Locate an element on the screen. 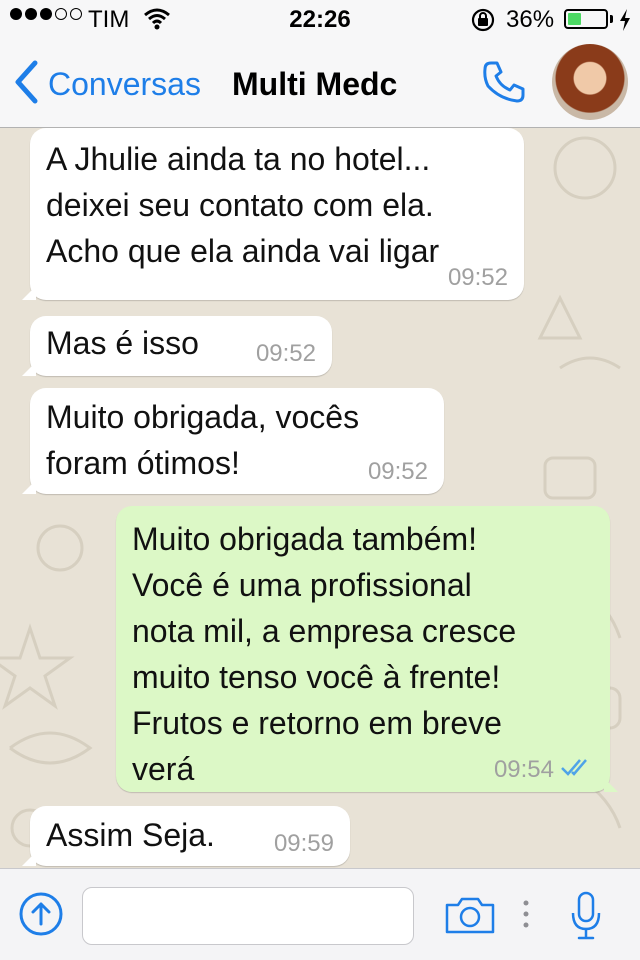 Image resolution: width=640 pixels, height=960 pixels. battery-icon is located at coordinates (586, 19).